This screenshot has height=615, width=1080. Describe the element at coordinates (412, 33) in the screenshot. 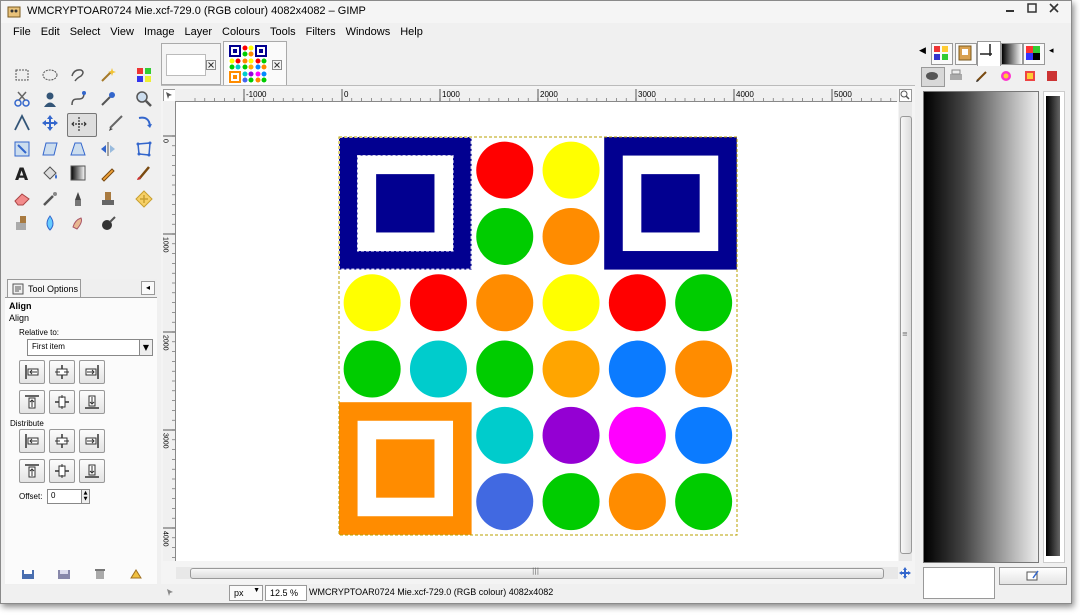

I see `menu-help: Help` at that location.